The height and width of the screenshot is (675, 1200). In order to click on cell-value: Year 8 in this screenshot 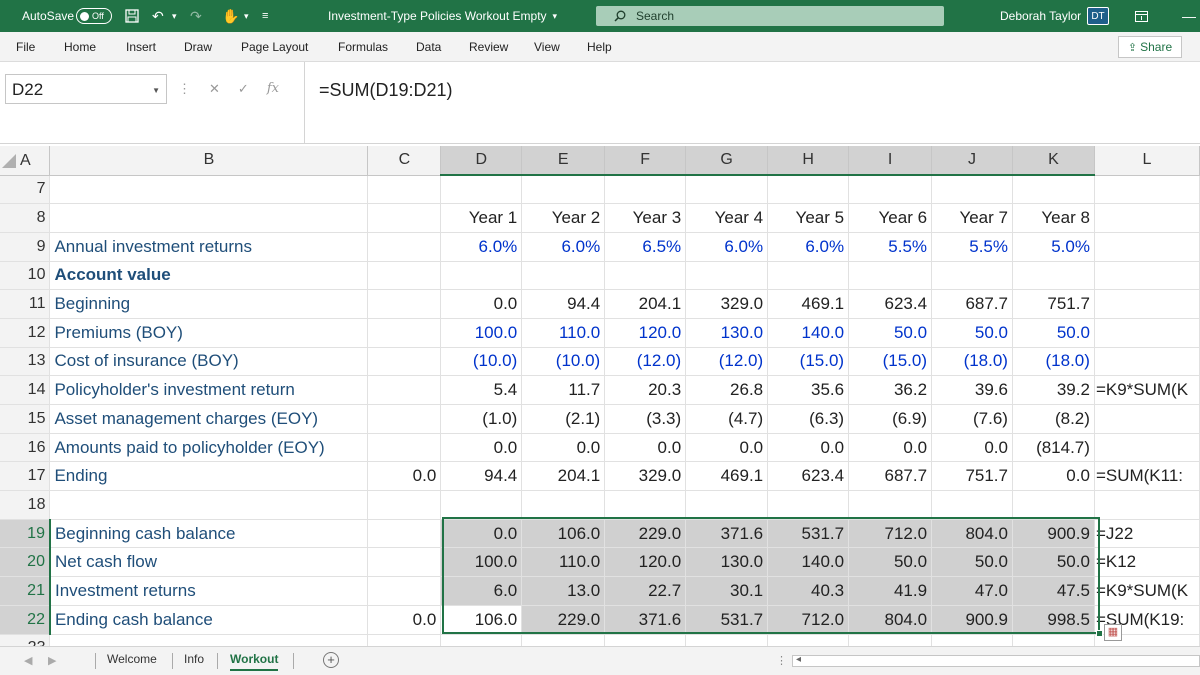, I will do `click(1053, 218)`.